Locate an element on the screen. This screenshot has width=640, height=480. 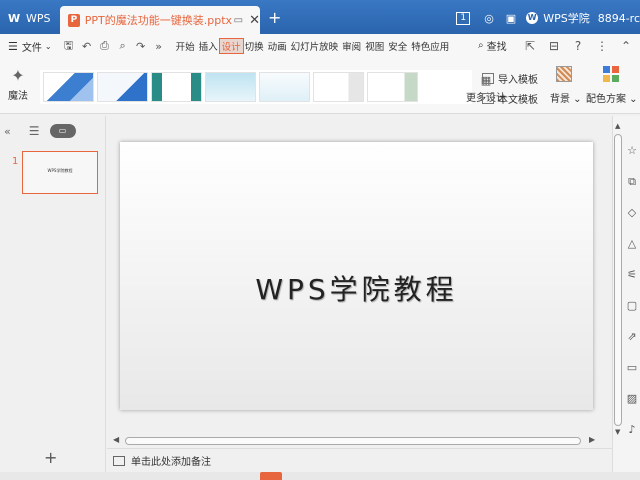
right-sidebar: ▲ ▼ ☆ ⧉ ◇ △ ⚟ ▢ ⇗ ▭ ▨ ♪ is located at coordinates (626, 294).